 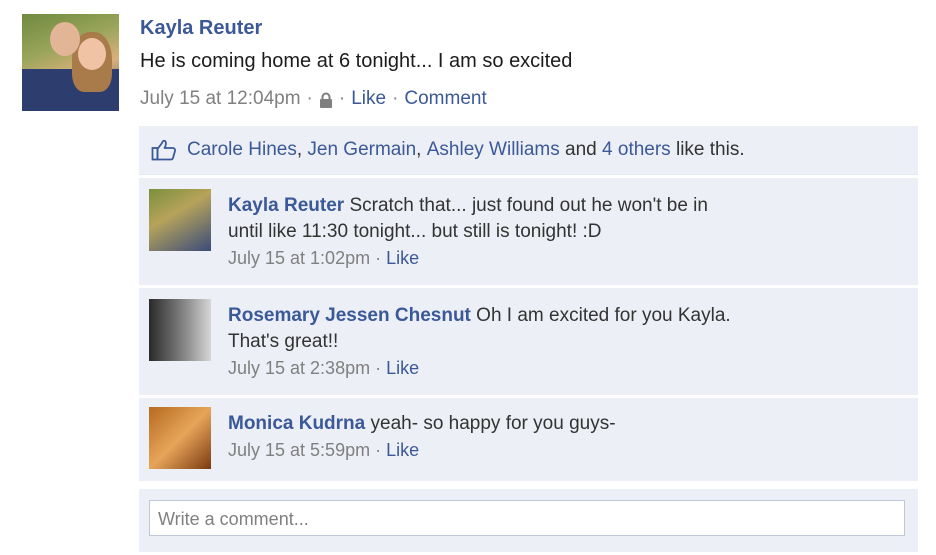 What do you see at coordinates (349, 315) in the screenshot?
I see `comment-author-link: Rosemary Jessen Chesnut` at bounding box center [349, 315].